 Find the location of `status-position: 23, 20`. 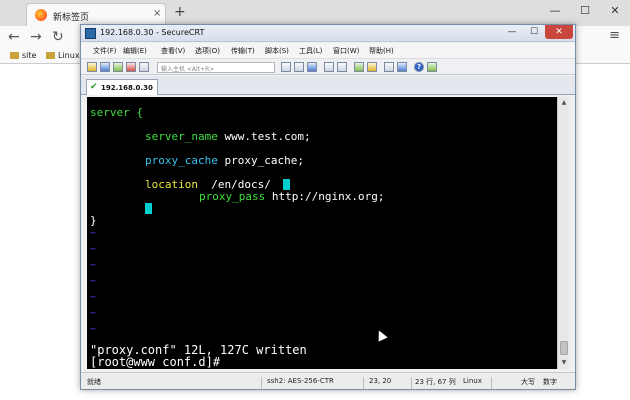

status-position: 23, 20 is located at coordinates (380, 381).